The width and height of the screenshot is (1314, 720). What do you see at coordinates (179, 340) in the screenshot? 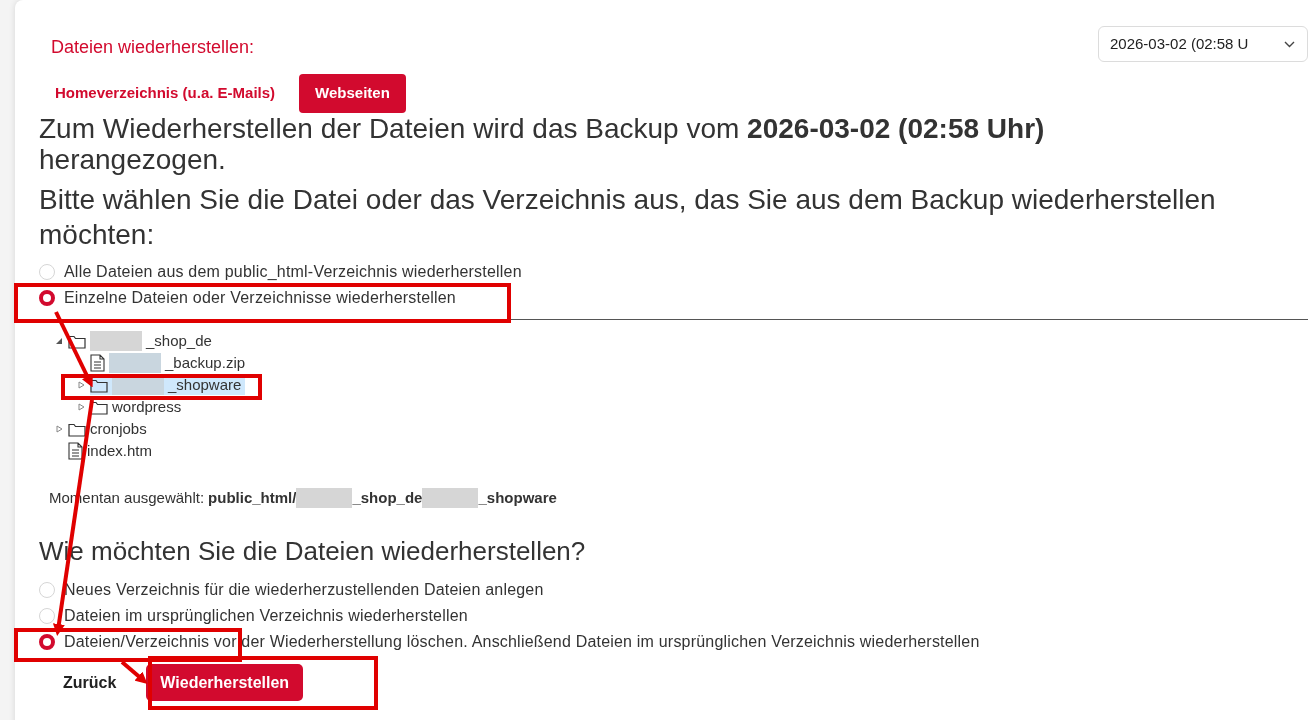
I see `tree-item-label: _shop_de` at bounding box center [179, 340].